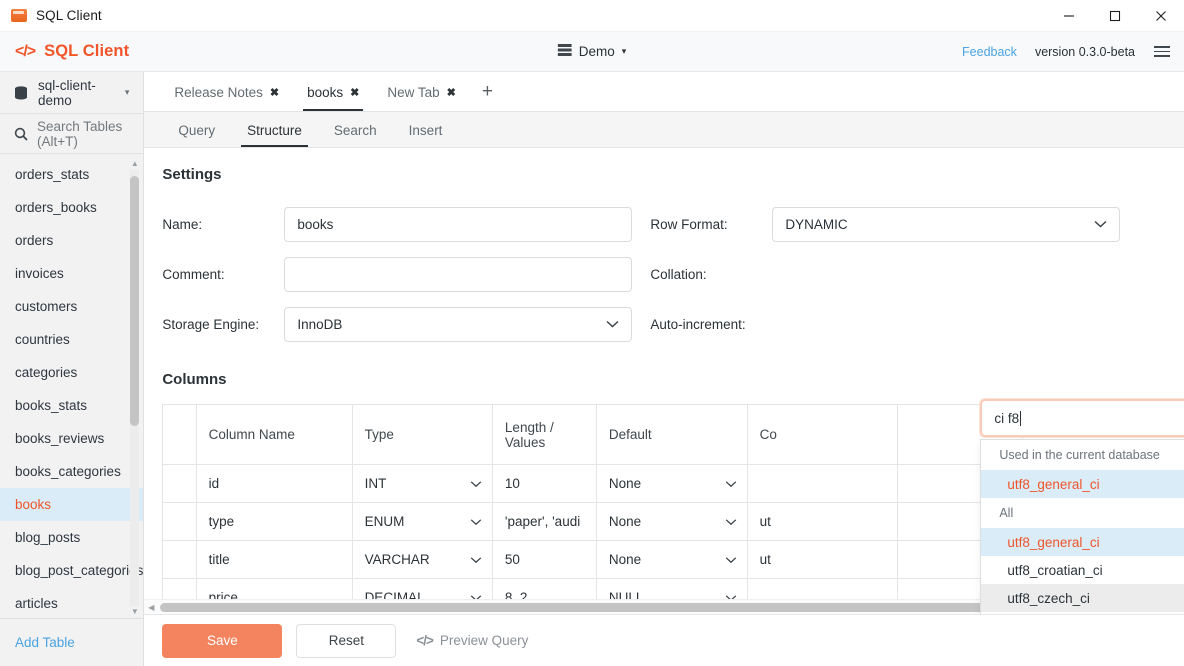 The image size is (1184, 666). Describe the element at coordinates (71, 240) in the screenshot. I see `sidebar-table-item: orders` at that location.